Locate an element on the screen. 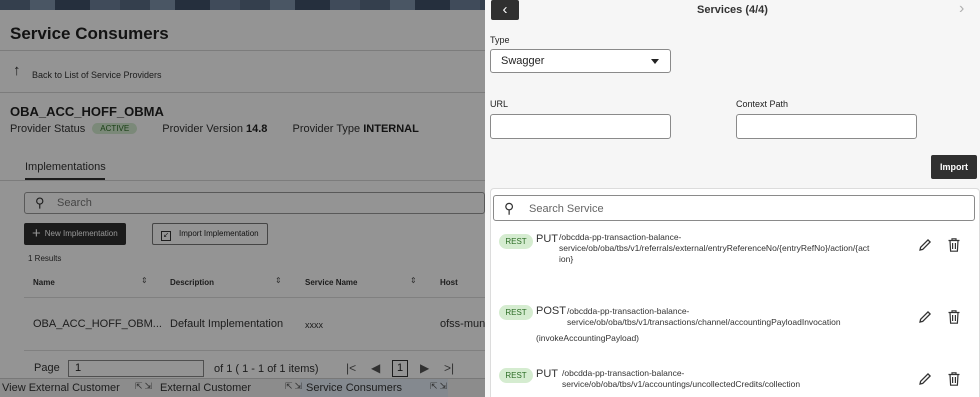 The height and width of the screenshot is (397, 980). context-path-input is located at coordinates (826, 126).